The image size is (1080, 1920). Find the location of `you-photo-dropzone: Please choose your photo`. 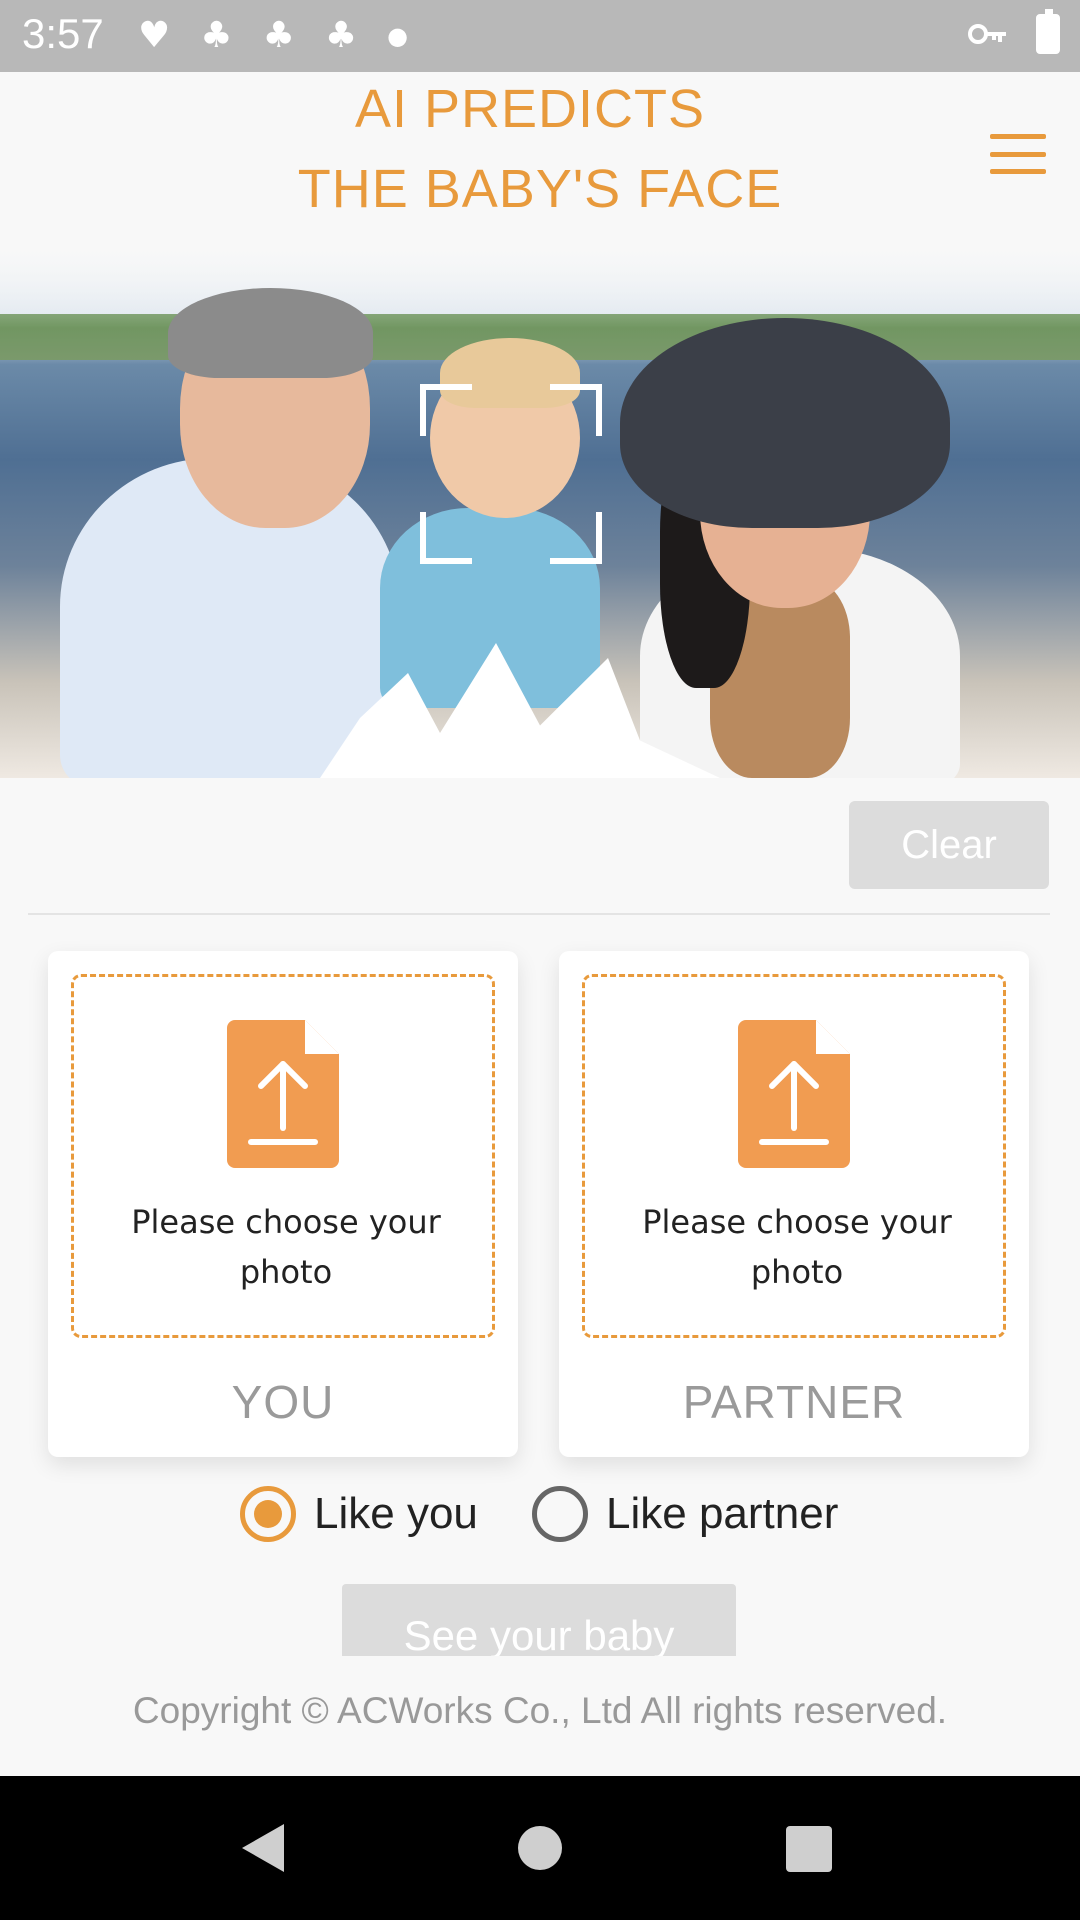

you-photo-dropzone: Please choose your photo is located at coordinates (283, 1156).